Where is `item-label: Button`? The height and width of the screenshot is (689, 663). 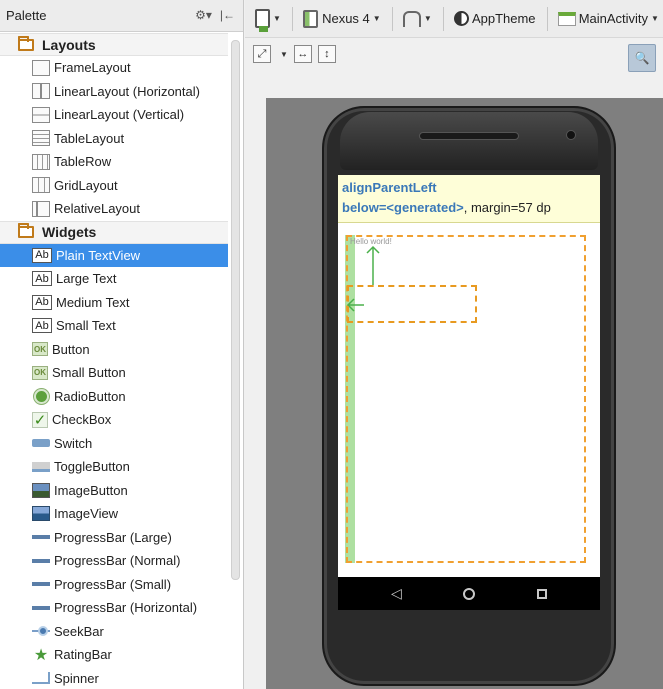 item-label: Button is located at coordinates (71, 349).